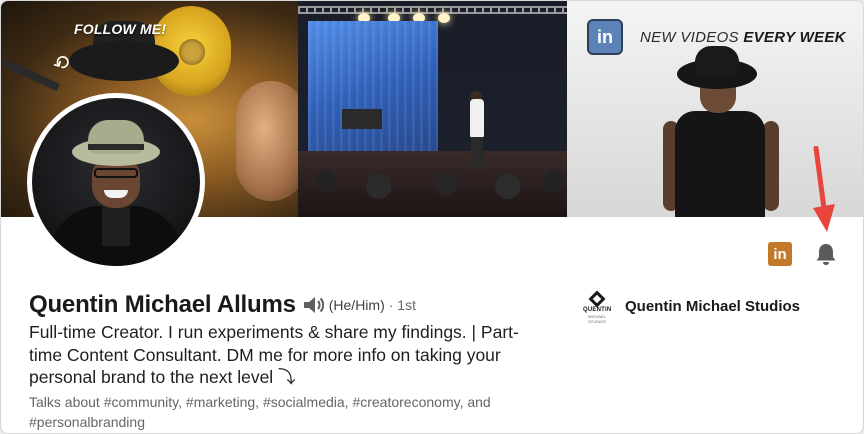  Describe the element at coordinates (720, 164) in the screenshot. I see `person-body-shape` at that location.